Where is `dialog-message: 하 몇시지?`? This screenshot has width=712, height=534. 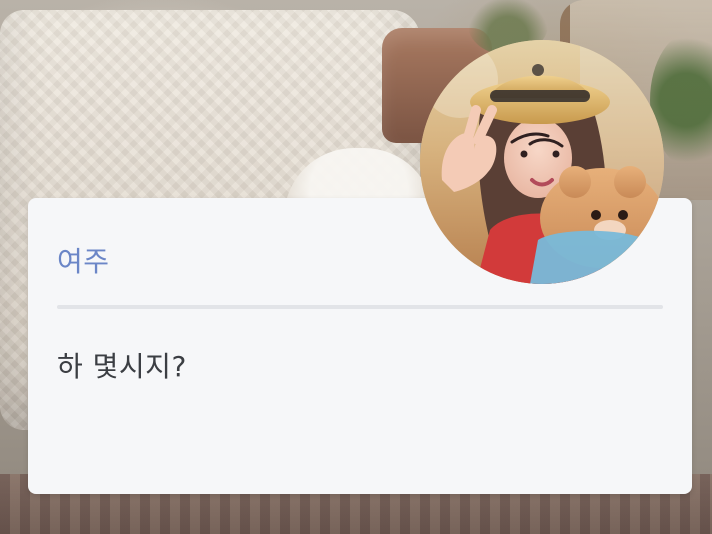
dialog-message: 하 몇시지? is located at coordinates (122, 366).